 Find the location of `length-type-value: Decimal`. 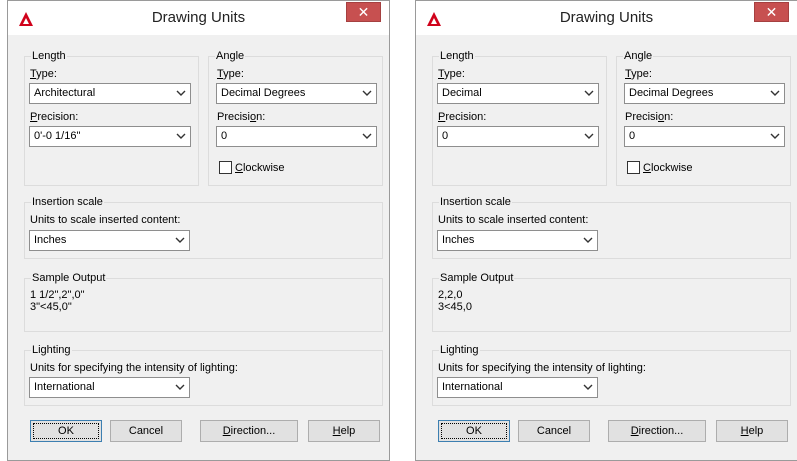

length-type-value: Decimal is located at coordinates (462, 93).